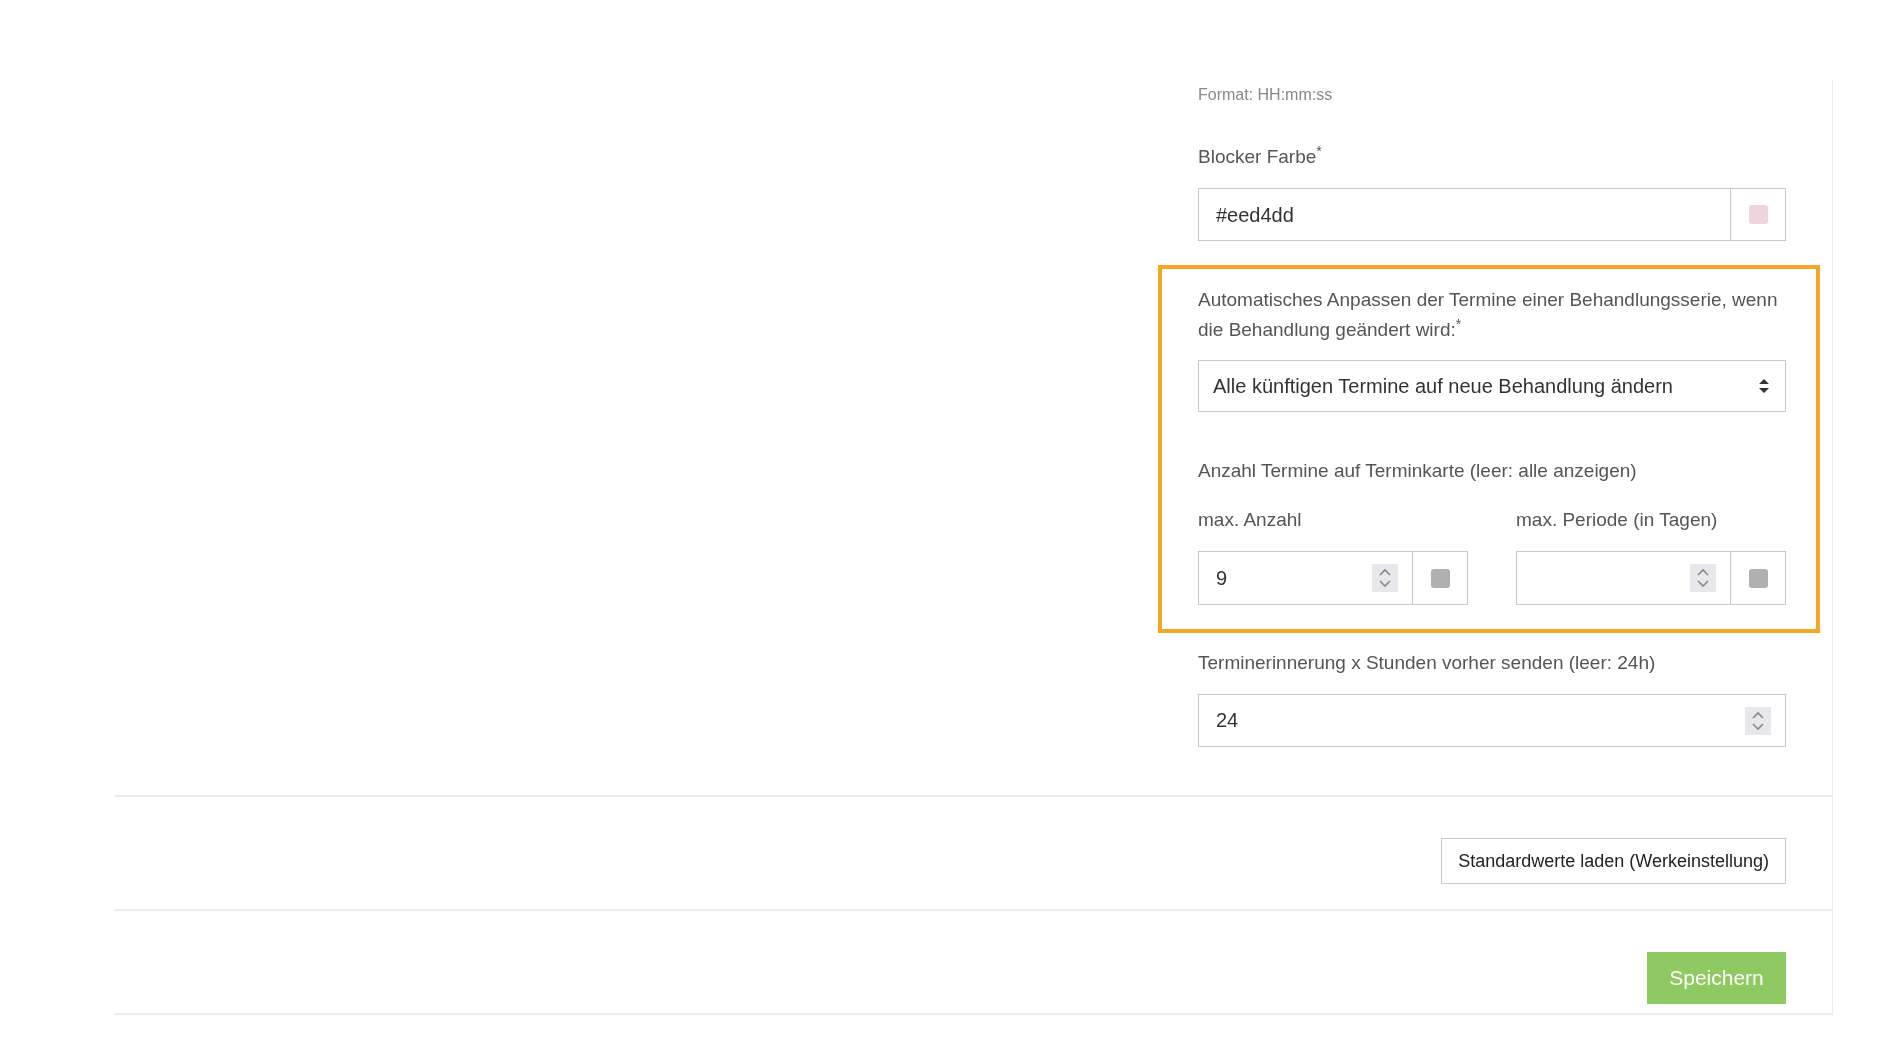 This screenshot has width=1878, height=1052. I want to click on number-field: 24, so click(1492, 720).